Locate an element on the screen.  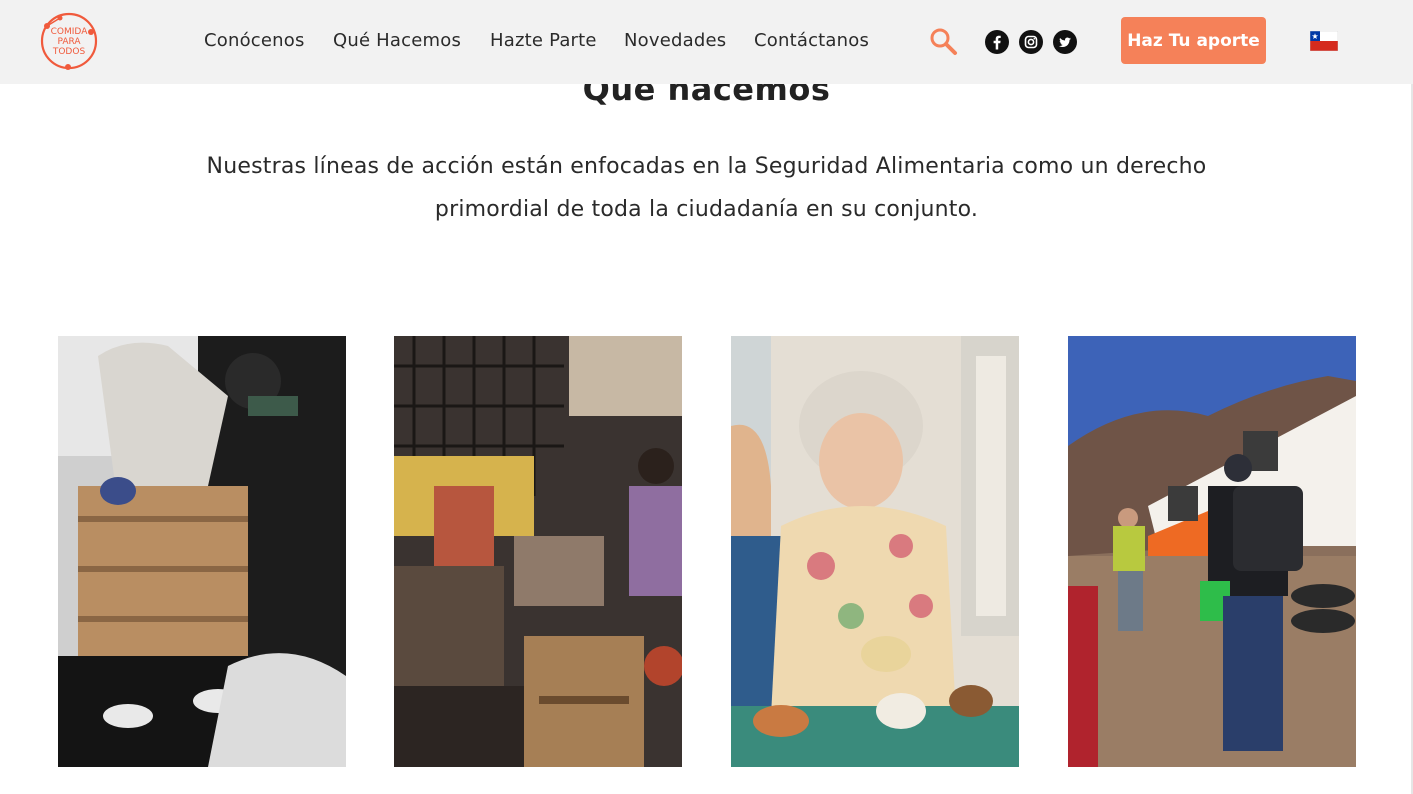
action-card-market is located at coordinates (538, 551).